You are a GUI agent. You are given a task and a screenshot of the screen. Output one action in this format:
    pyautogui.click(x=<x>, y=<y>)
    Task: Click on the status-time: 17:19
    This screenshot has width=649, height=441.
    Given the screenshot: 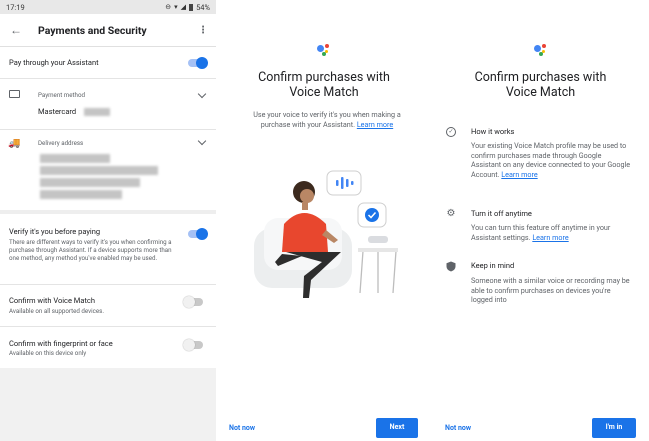 What is the action you would take?
    pyautogui.click(x=15, y=7)
    